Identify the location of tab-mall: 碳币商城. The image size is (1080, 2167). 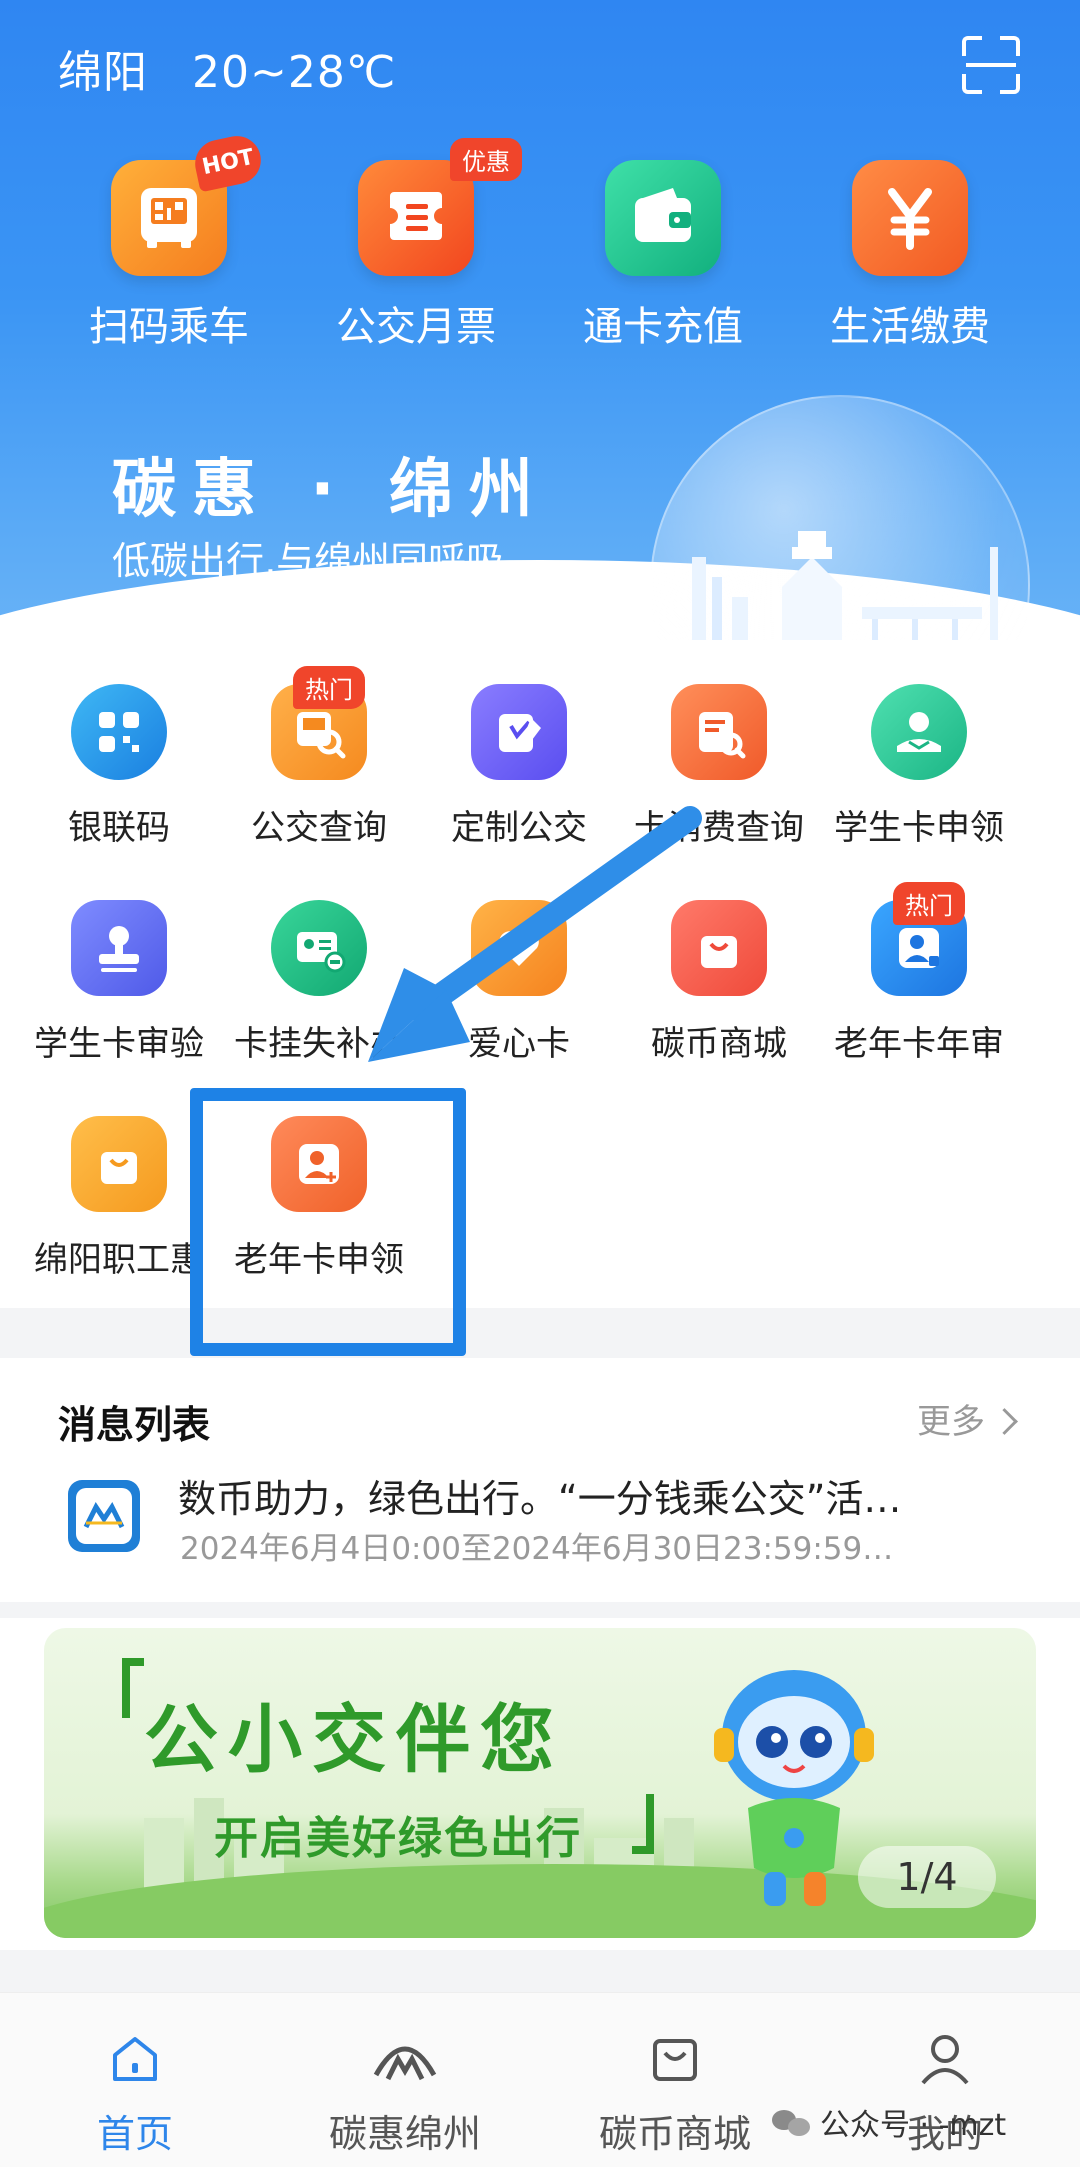
(675, 2080).